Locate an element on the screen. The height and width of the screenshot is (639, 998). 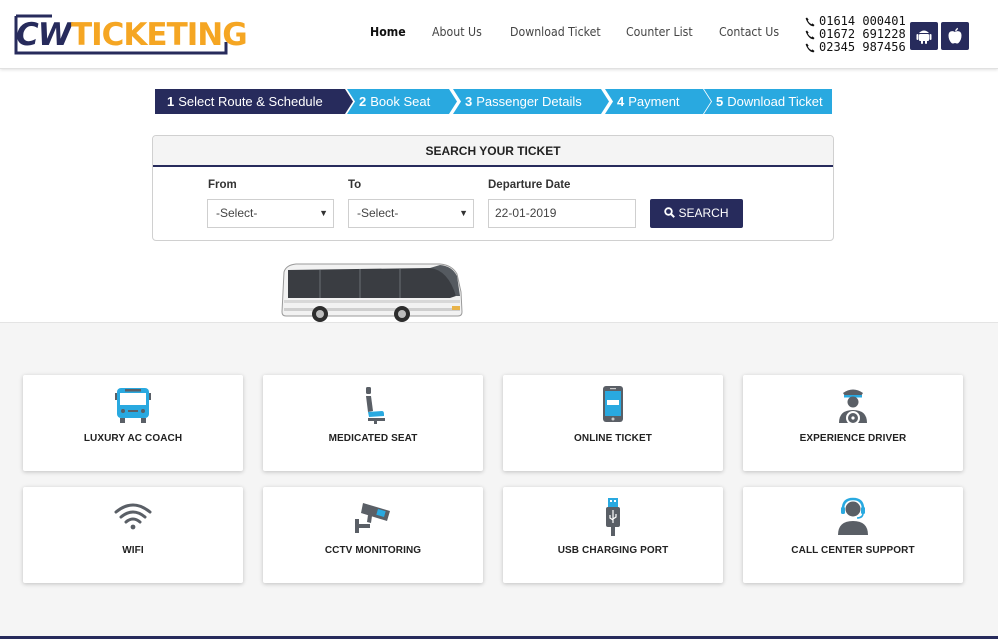
departure-date-value: 22-01-2019 is located at coordinates (526, 213).